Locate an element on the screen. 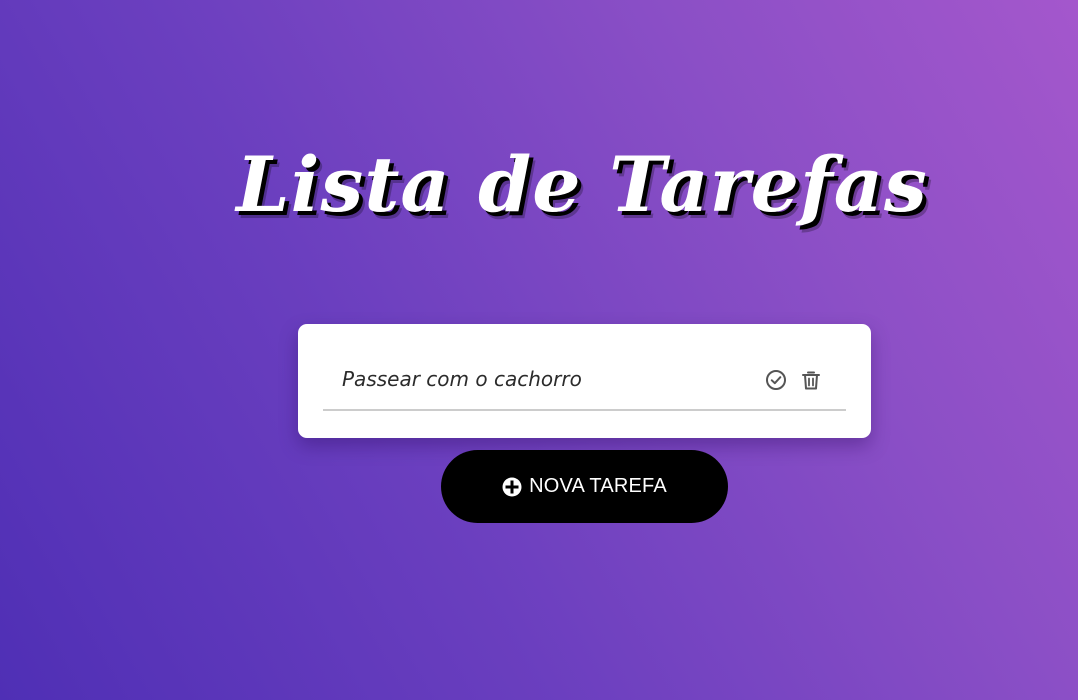 The width and height of the screenshot is (1078, 700). plus-circle-icon is located at coordinates (512, 487).